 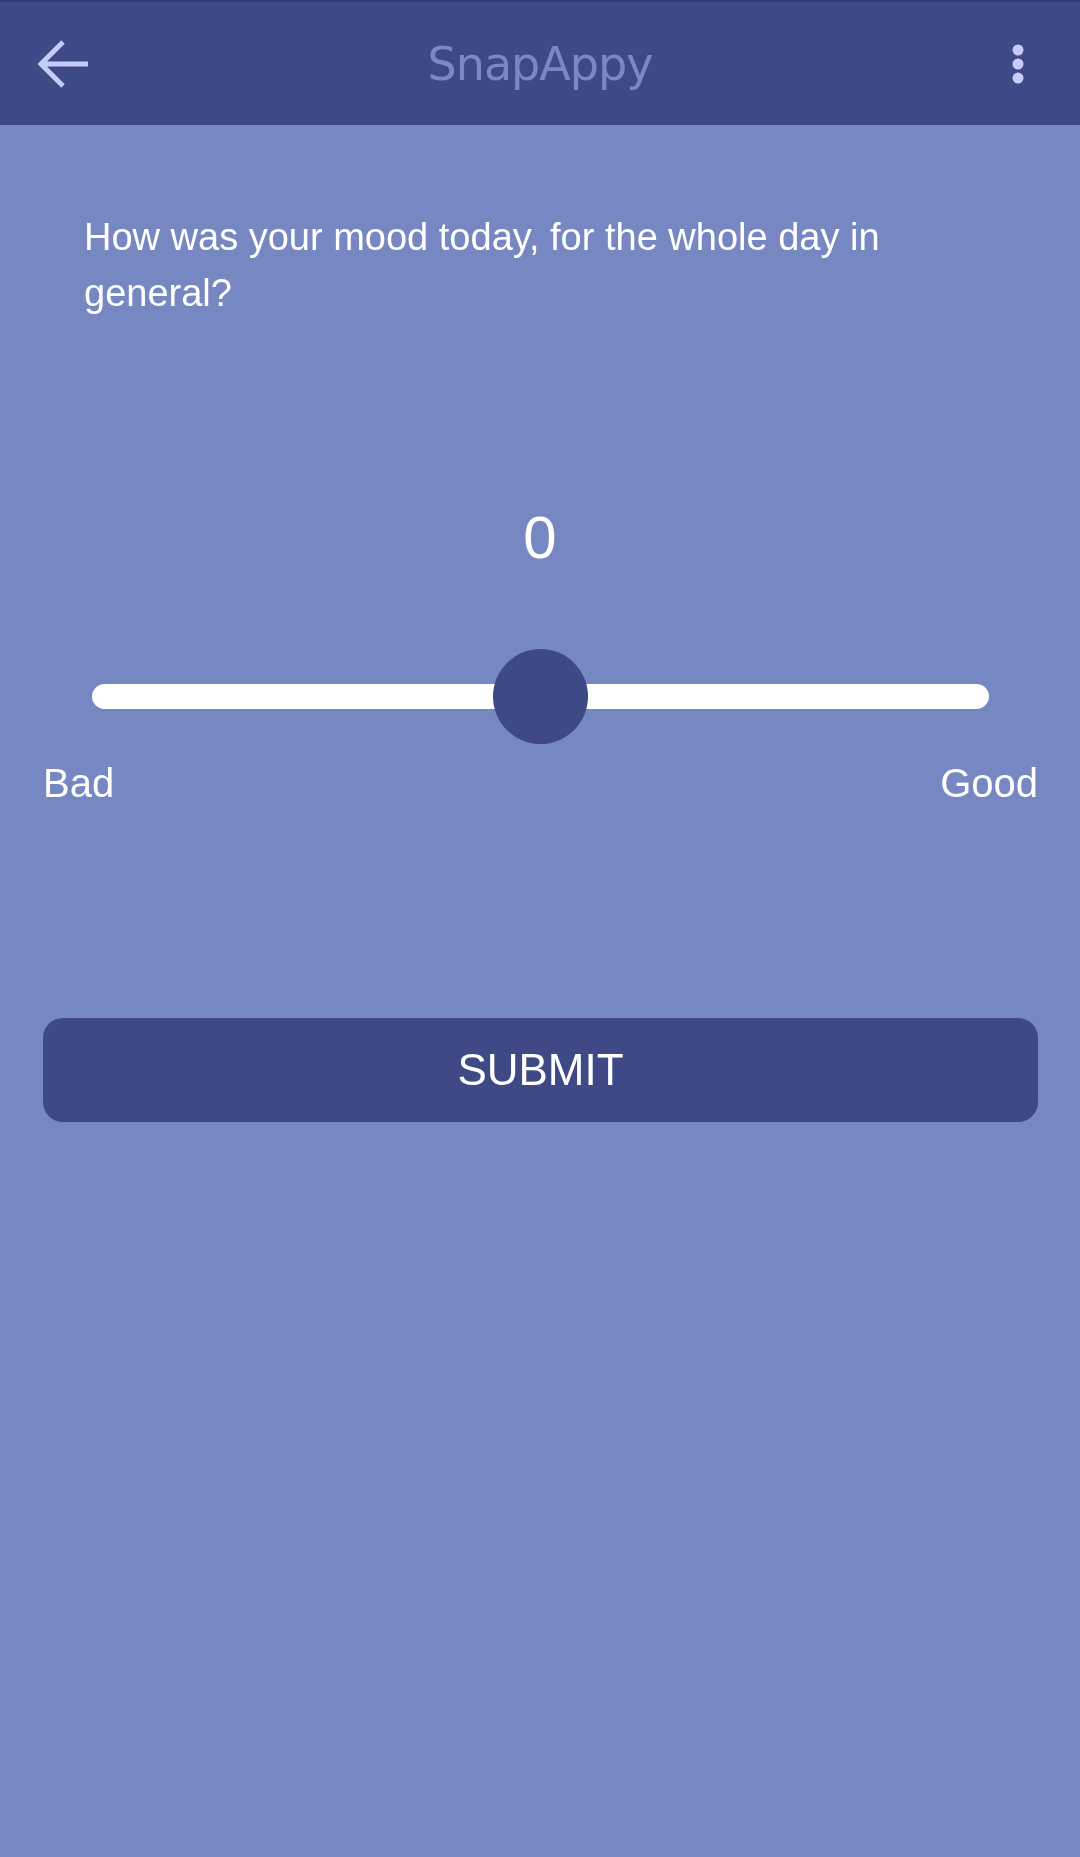 What do you see at coordinates (540, 538) in the screenshot?
I see `slider-value: 0` at bounding box center [540, 538].